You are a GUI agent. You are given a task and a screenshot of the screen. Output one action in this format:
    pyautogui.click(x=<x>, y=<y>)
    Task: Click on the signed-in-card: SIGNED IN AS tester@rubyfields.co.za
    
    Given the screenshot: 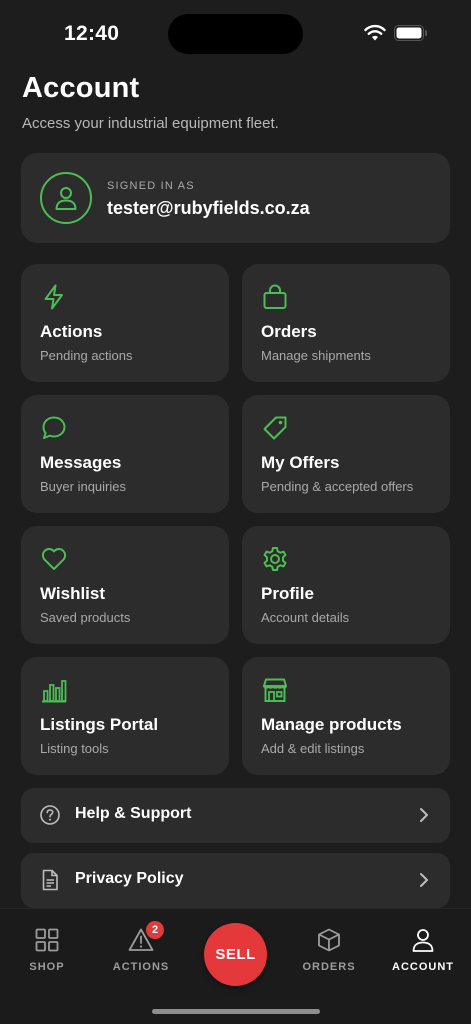 What is the action you would take?
    pyautogui.click(x=235, y=198)
    